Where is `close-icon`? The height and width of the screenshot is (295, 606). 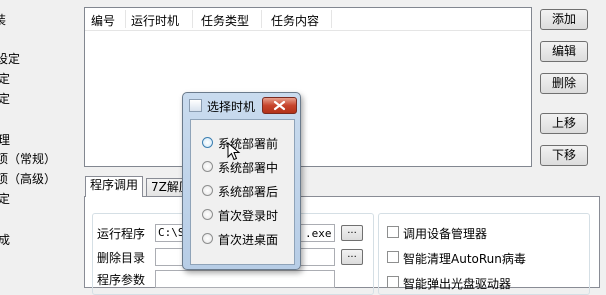
close-icon is located at coordinates (279, 105).